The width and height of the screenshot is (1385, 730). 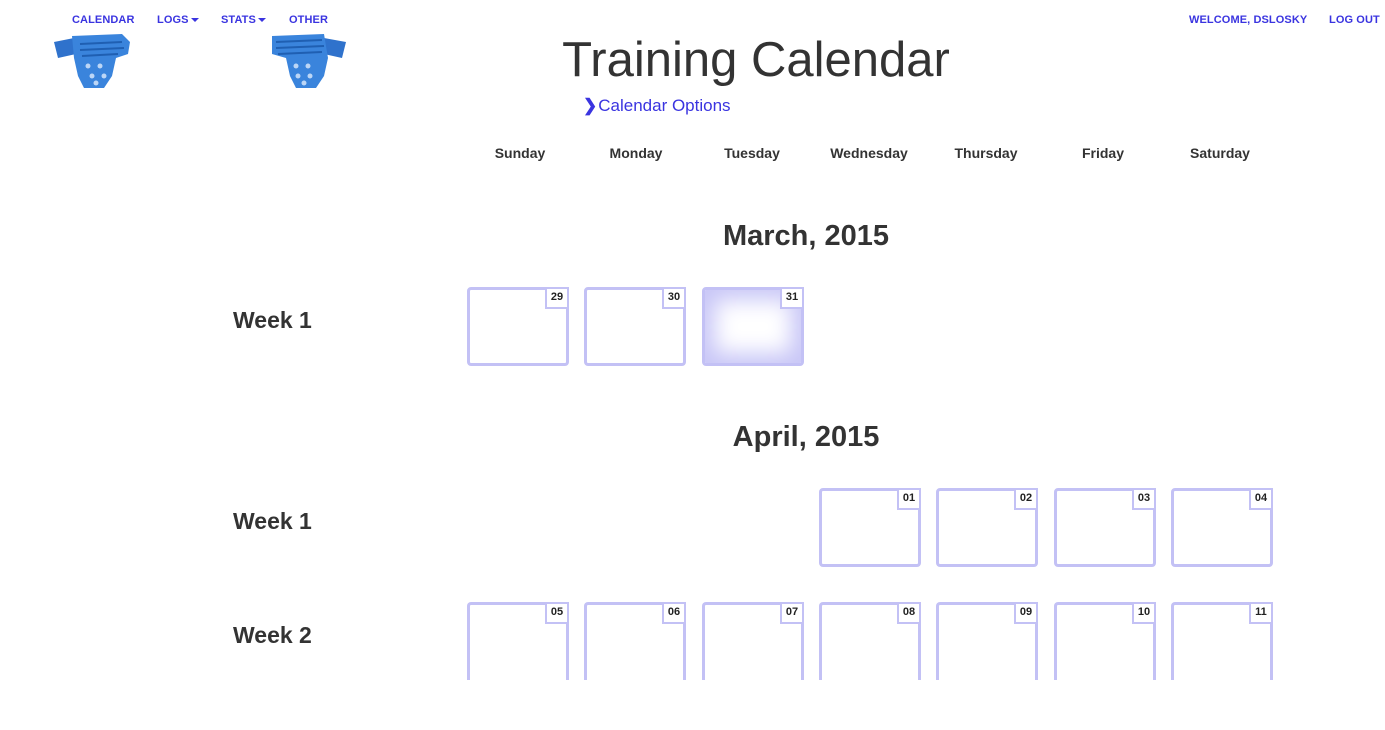 I want to click on day-cell: 03, so click(x=1105, y=527).